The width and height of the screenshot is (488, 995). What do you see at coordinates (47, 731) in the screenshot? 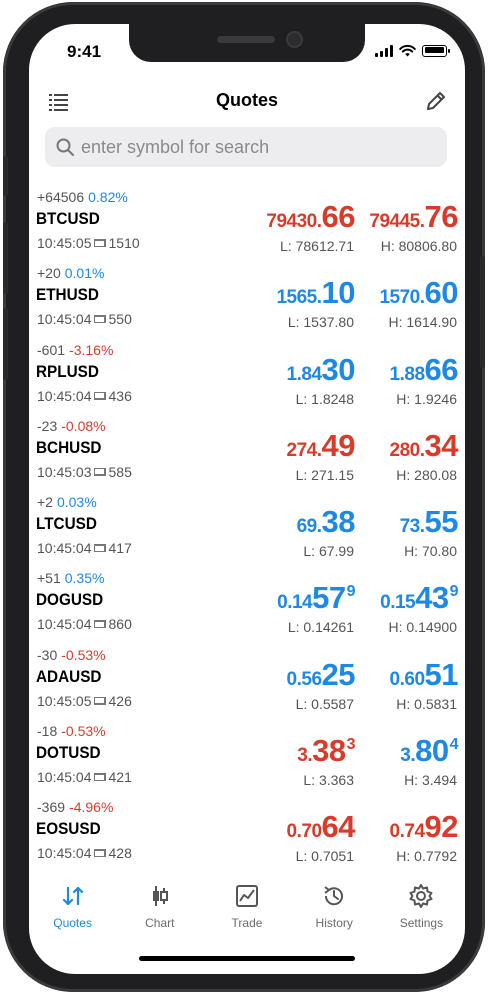
I see `change-points: -18` at bounding box center [47, 731].